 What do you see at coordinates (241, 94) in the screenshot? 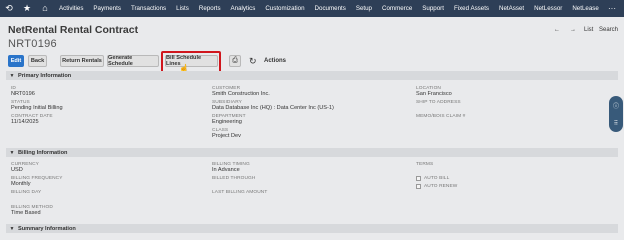
I see `customer-value: Smith Construction Inc.` at bounding box center [241, 94].